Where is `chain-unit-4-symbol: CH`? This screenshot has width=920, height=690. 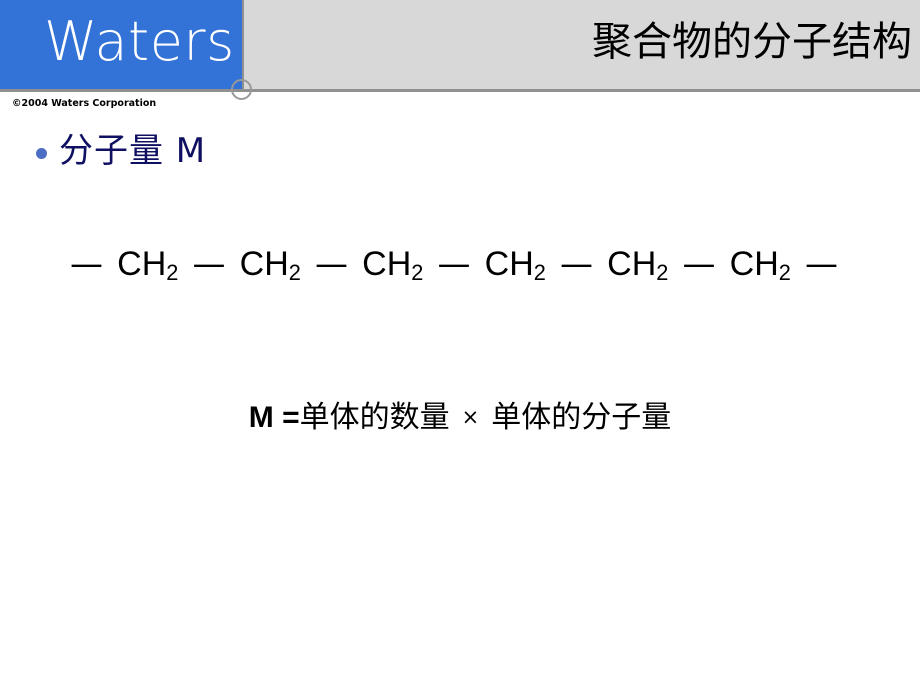 chain-unit-4-symbol: CH is located at coordinates (509, 264).